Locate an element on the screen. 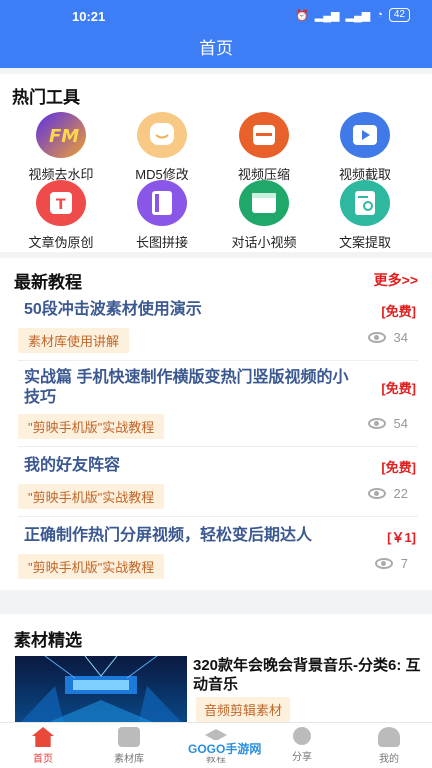 The height and width of the screenshot is (768, 432). featured-materials-section: 素材精选 320款年会晚会背景音乐-分类6: 互动音乐 音频剪辑素材 is located at coordinates (216, 671).